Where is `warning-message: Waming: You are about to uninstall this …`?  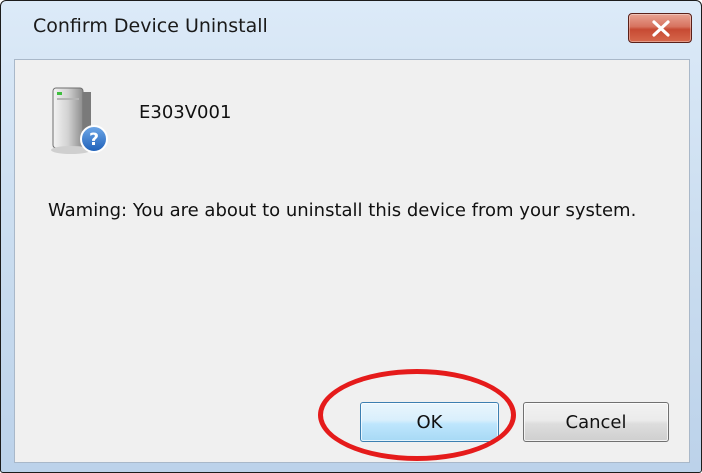 warning-message: Waming: You are about to uninstall this … is located at coordinates (342, 210).